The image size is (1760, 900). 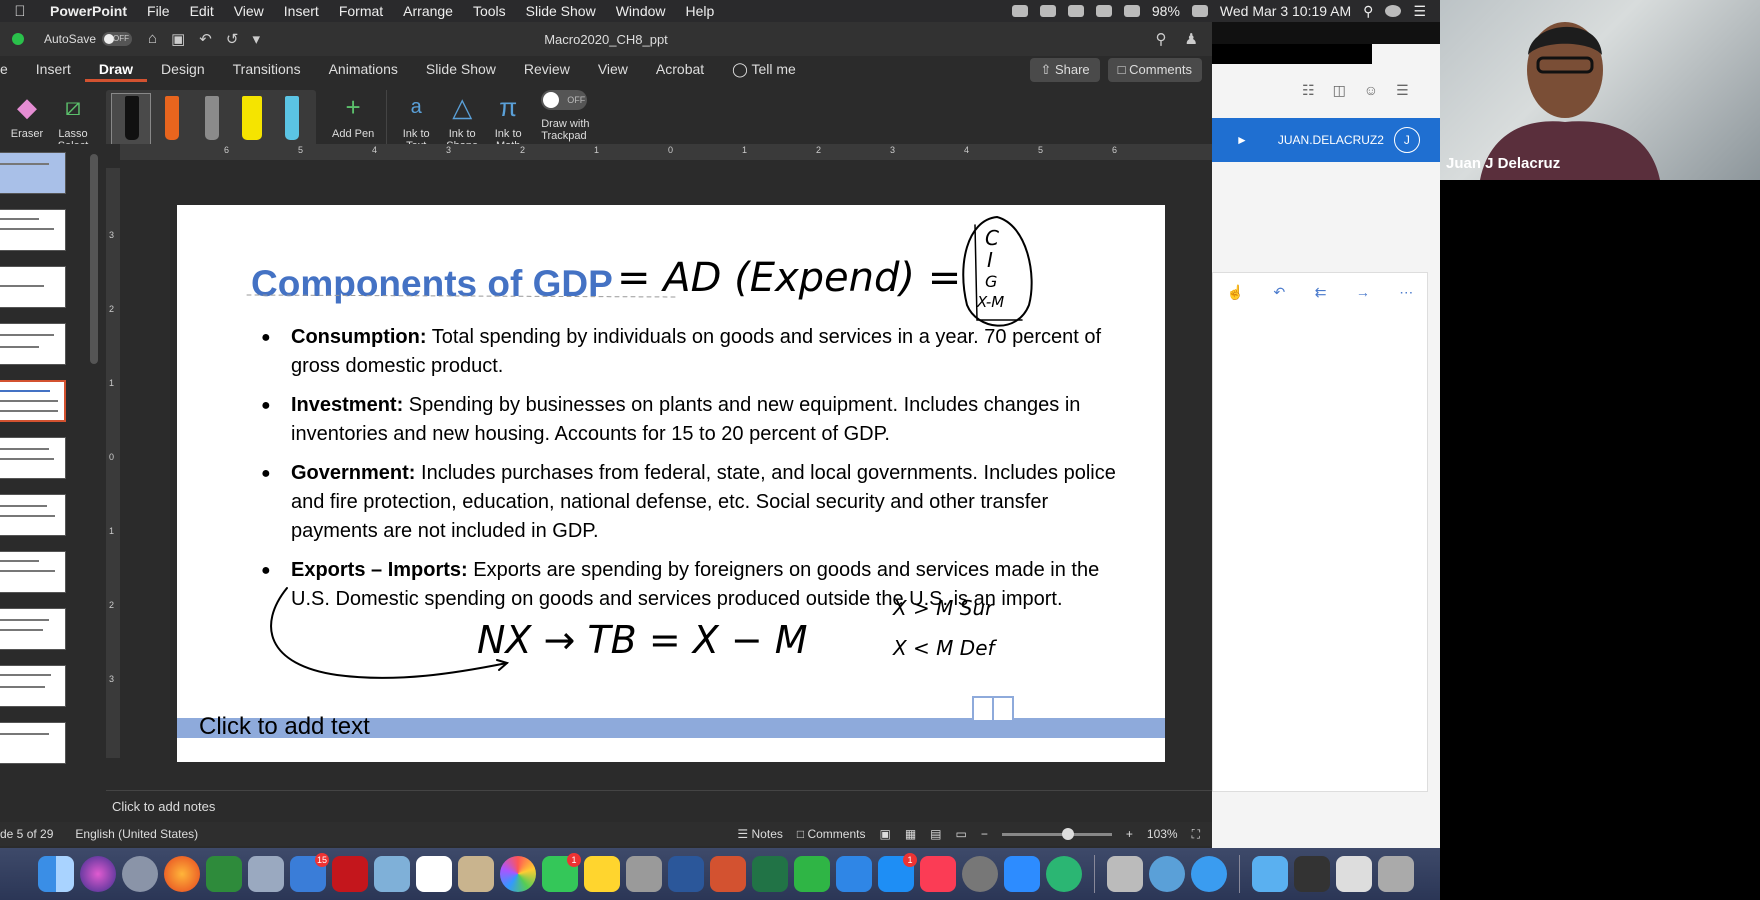 I want to click on reply-all-icon: ⇇, so click(x=1321, y=292).